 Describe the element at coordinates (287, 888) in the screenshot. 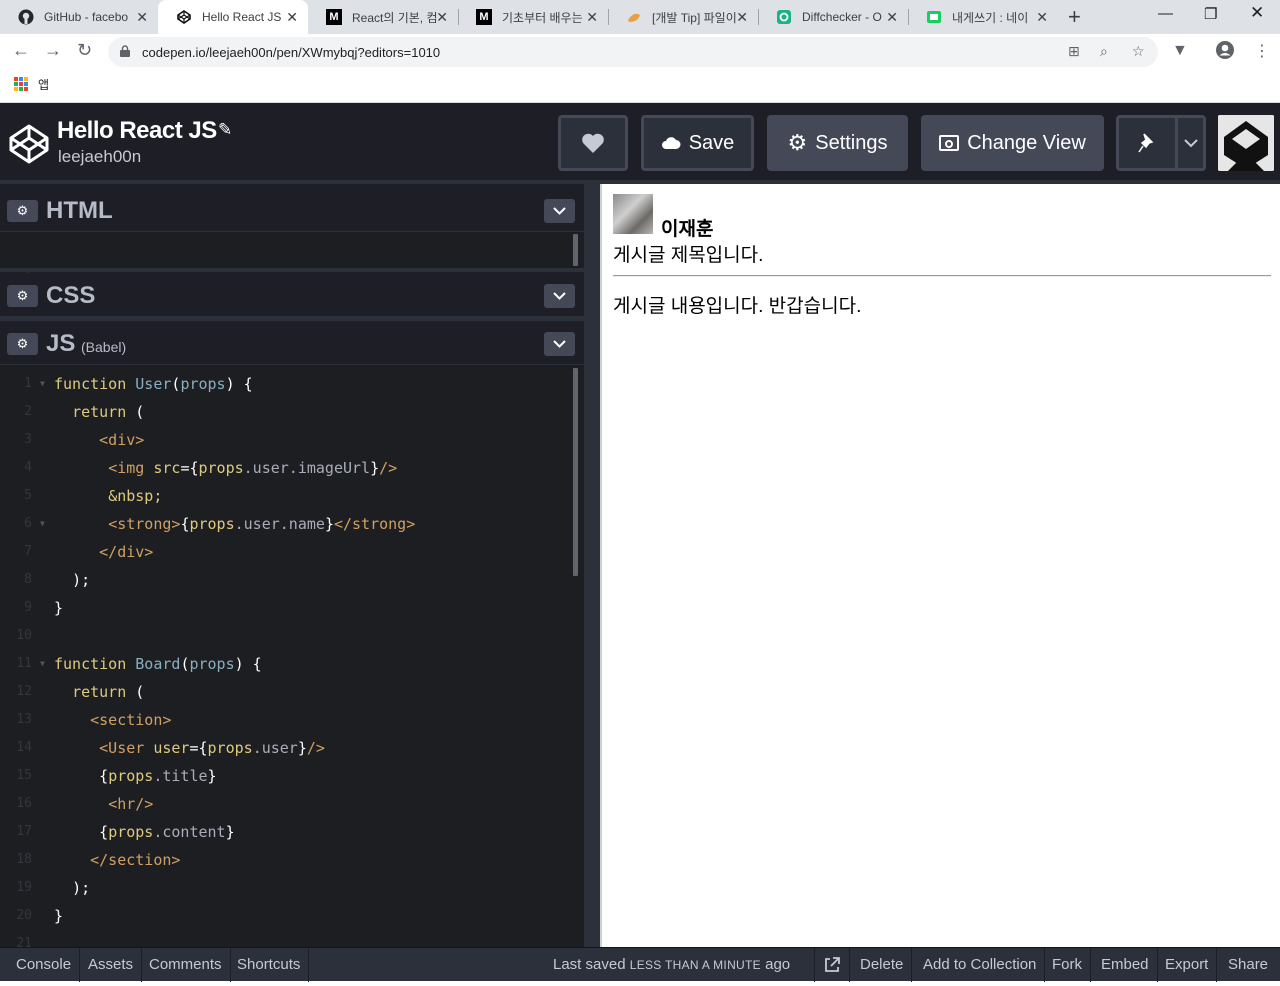

I see `code-line: 19 );` at that location.